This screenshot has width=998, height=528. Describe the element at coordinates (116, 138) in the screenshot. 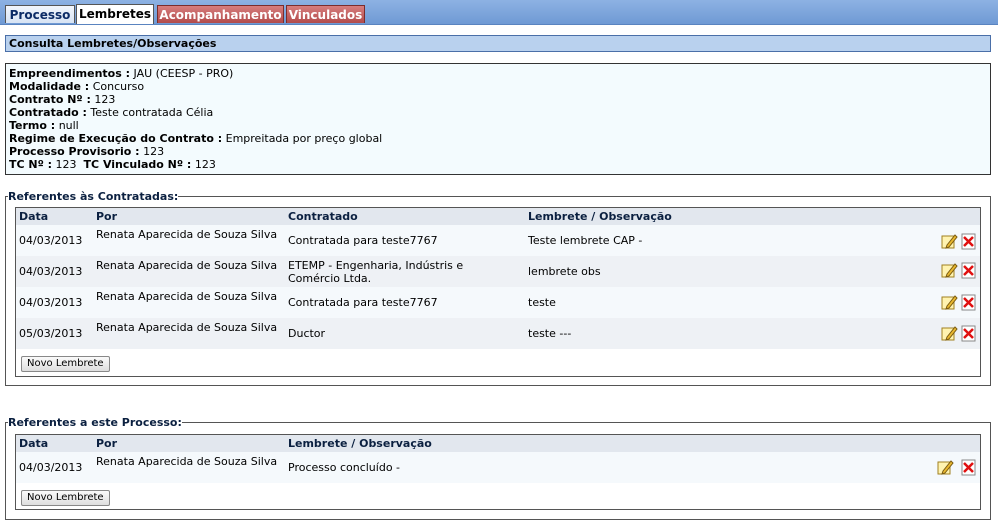

I see `regime-label: Regime de Execução do Contrato :` at that location.